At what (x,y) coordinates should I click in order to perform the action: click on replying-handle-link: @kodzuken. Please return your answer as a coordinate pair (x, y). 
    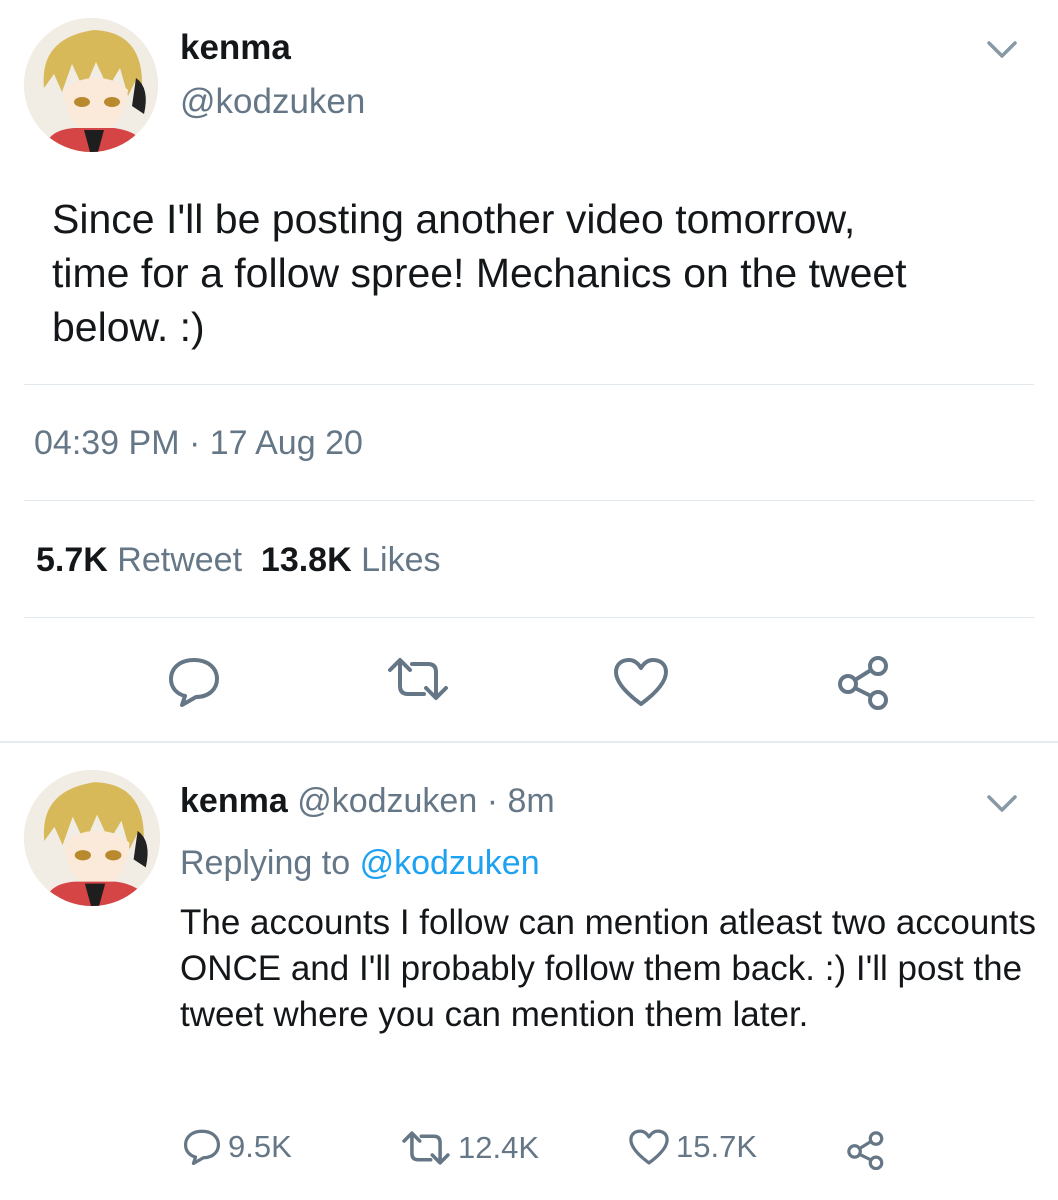
    Looking at the image, I should click on (450, 863).